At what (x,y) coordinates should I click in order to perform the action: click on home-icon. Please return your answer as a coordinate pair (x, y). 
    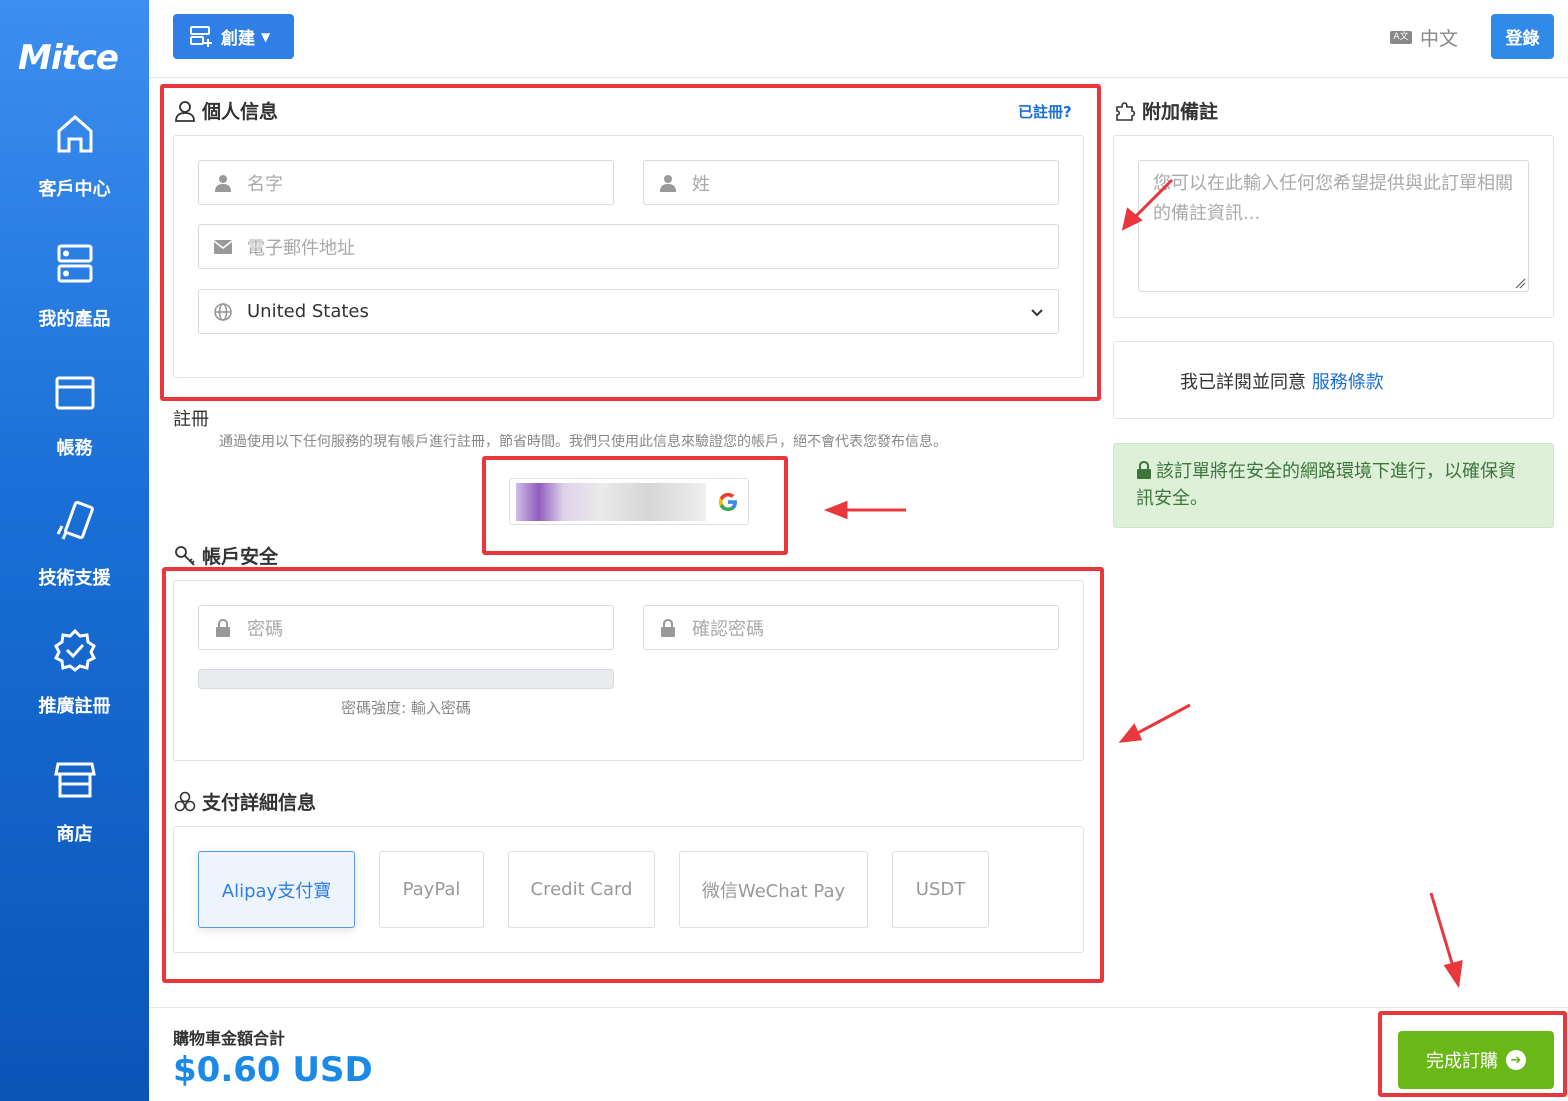
    Looking at the image, I should click on (74, 134).